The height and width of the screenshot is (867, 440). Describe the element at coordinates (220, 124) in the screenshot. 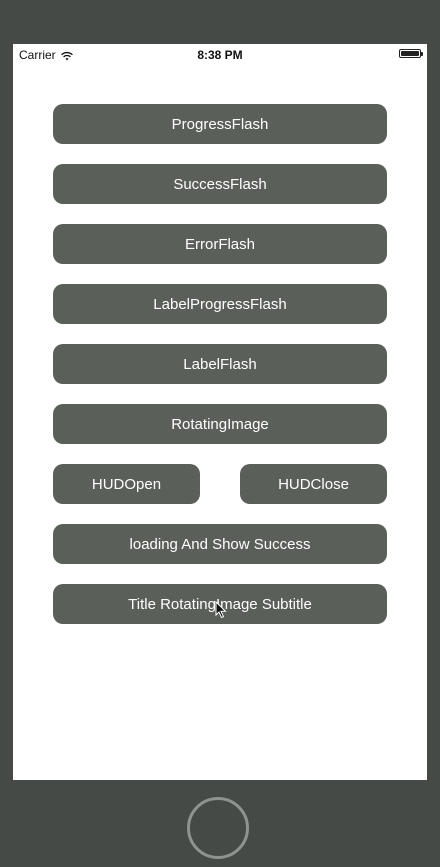

I see `progress-flash-button: ProgressFlash` at that location.